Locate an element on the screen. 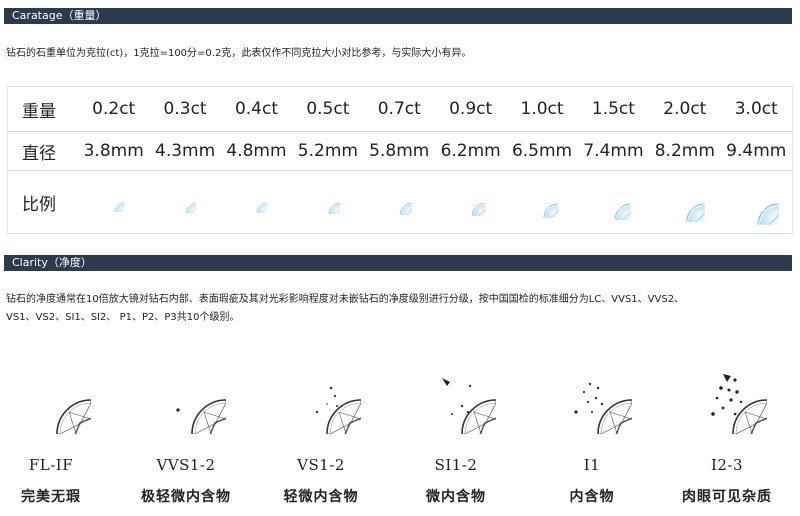  clarity-section-header: Clarity（净度） is located at coordinates (398, 263).